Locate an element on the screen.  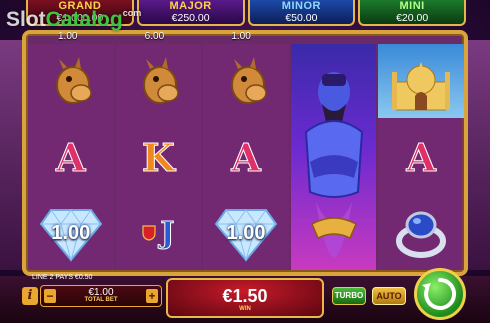
line-pays-text: LINE 2 PAYS €0.50 is located at coordinates (62, 277).